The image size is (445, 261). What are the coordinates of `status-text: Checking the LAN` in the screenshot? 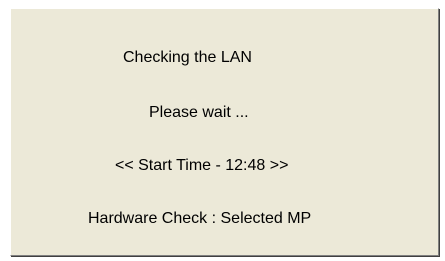 It's located at (187, 57).